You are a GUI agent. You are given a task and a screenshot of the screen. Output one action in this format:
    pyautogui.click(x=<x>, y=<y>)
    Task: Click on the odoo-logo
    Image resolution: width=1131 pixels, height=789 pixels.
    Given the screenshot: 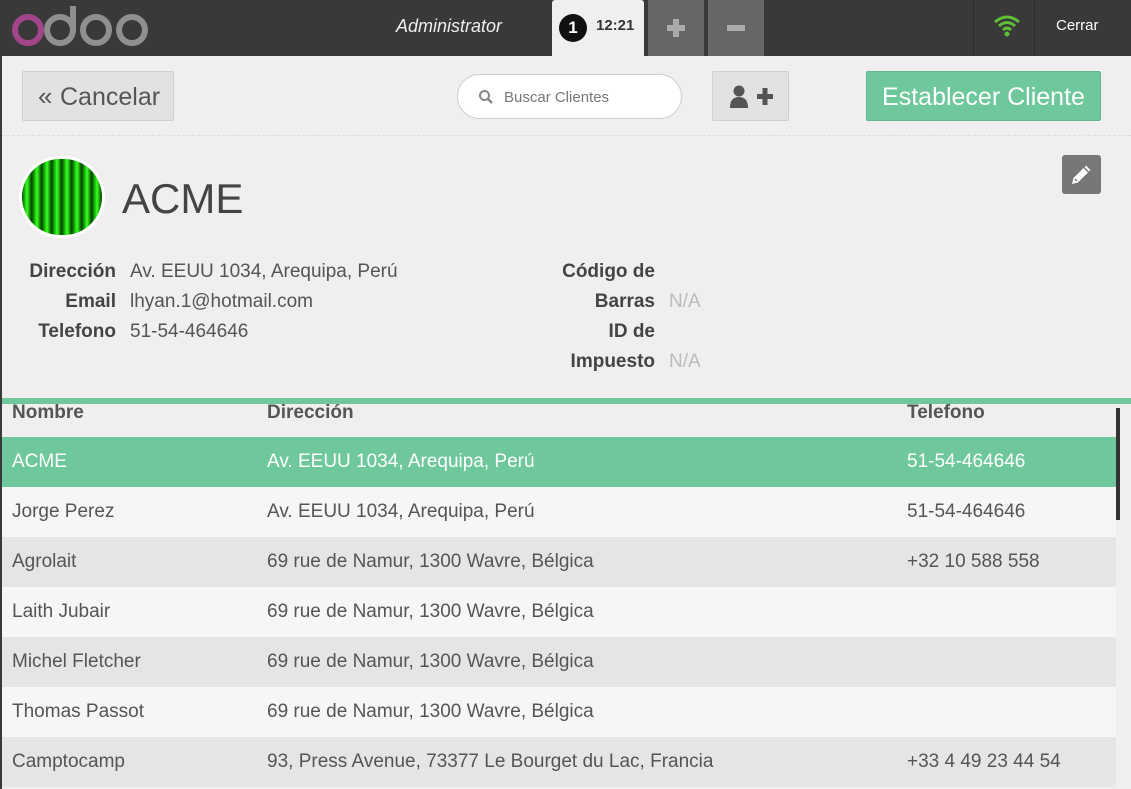 What is the action you would take?
    pyautogui.click(x=80, y=26)
    